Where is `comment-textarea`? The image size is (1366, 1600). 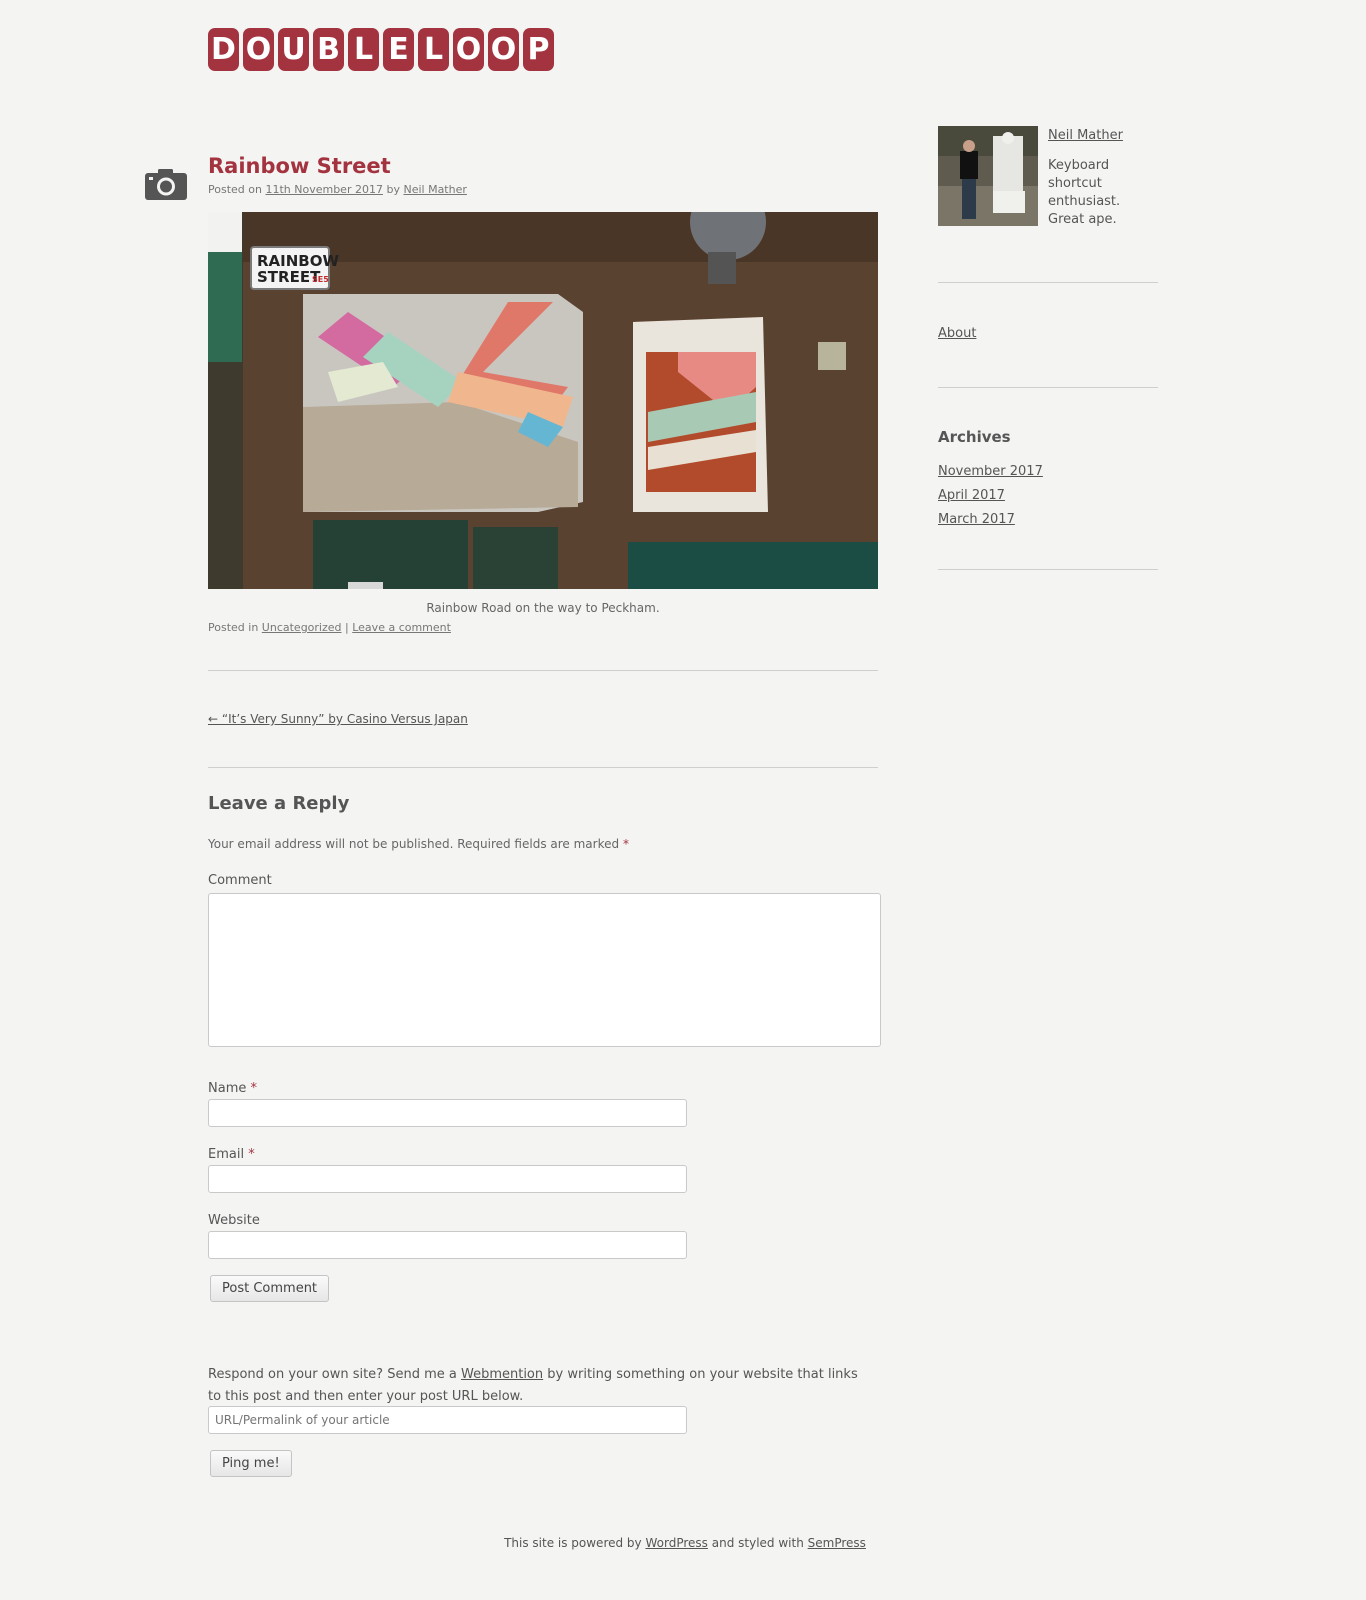
comment-textarea is located at coordinates (544, 970).